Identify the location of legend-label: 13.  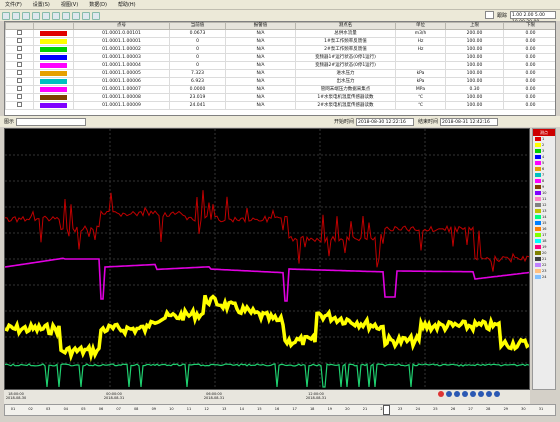
(544, 211).